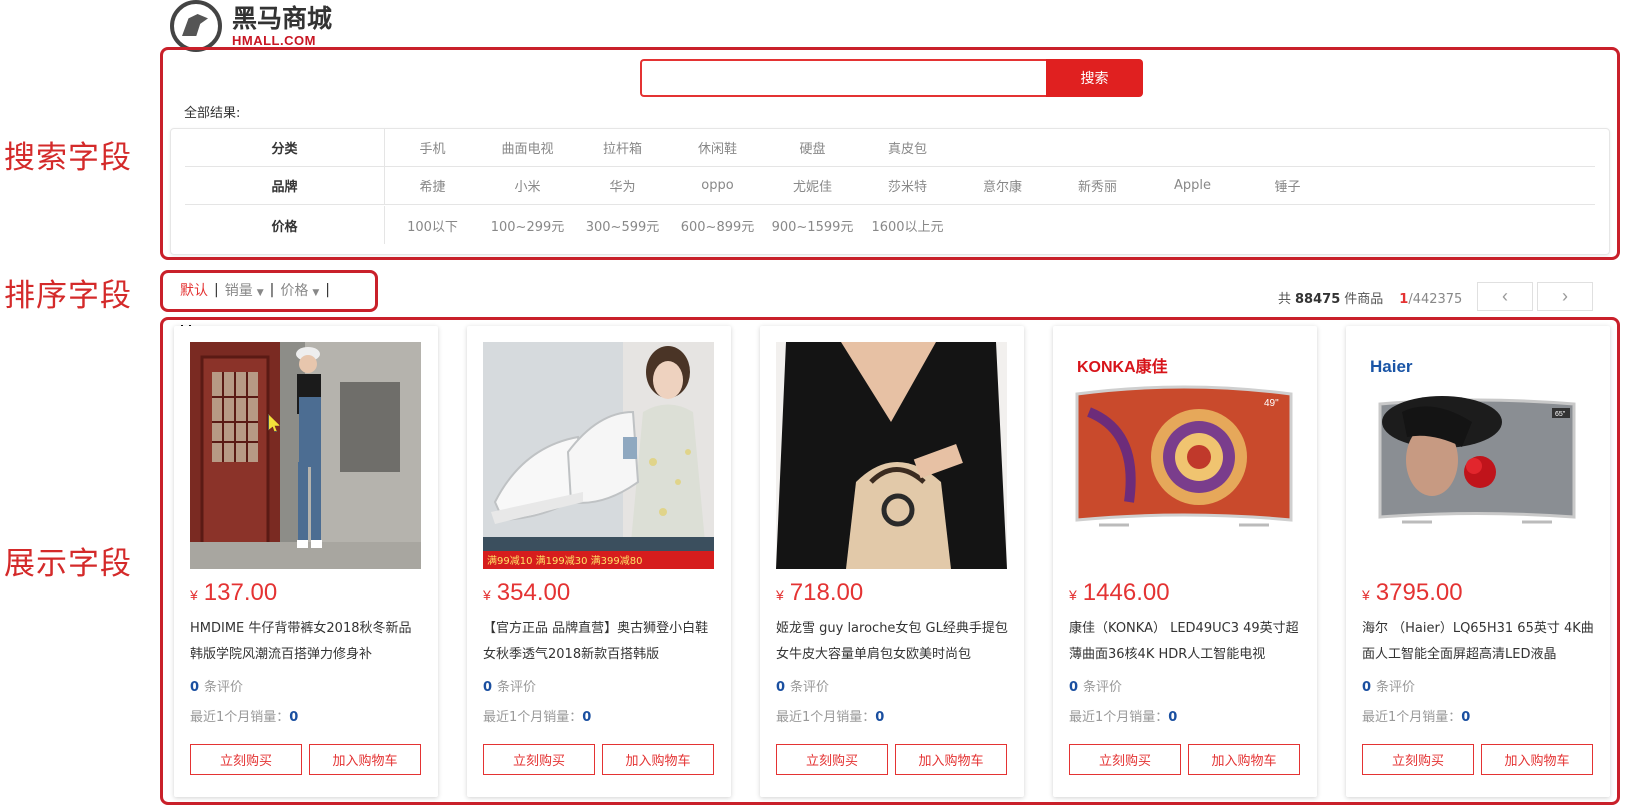 This screenshot has height=807, width=1629. What do you see at coordinates (812, 225) in the screenshot?
I see `filter-option: 900~1599元` at bounding box center [812, 225].